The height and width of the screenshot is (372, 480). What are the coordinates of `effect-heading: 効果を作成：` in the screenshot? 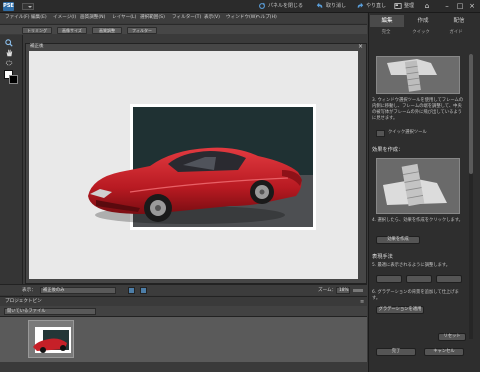 It's located at (388, 150).